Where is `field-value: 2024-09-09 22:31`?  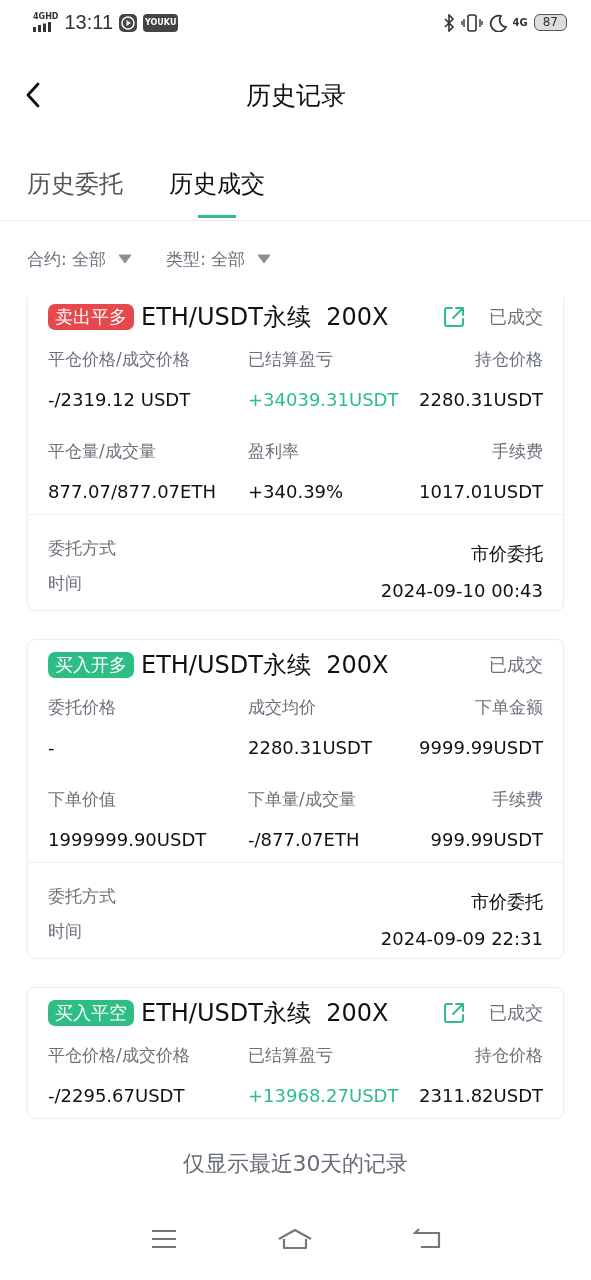
field-value: 2024-09-09 22:31 is located at coordinates (461, 938).